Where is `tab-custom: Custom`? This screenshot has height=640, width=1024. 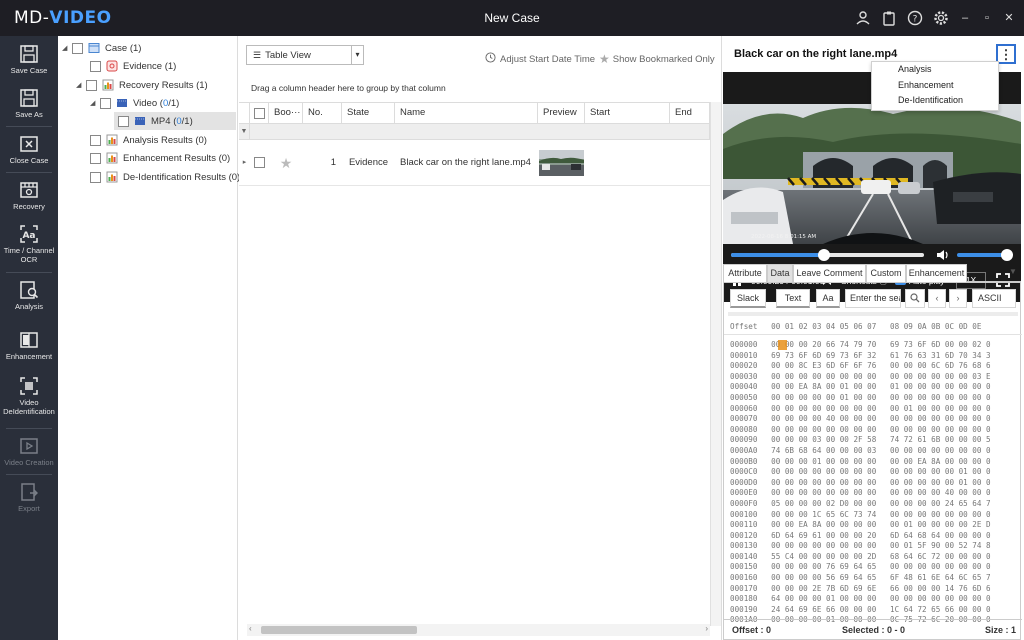
tab-custom: Custom is located at coordinates (886, 273).